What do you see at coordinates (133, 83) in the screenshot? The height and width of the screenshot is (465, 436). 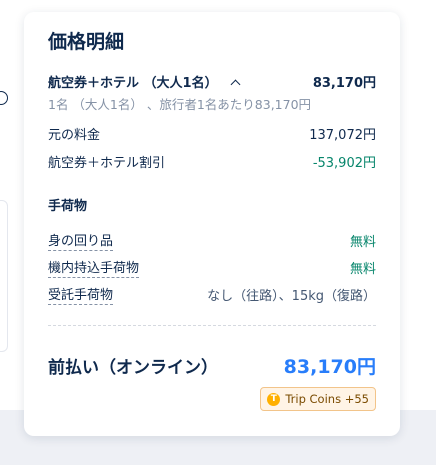 I see `package-label: 航空券＋ホテル （大人1名）` at bounding box center [133, 83].